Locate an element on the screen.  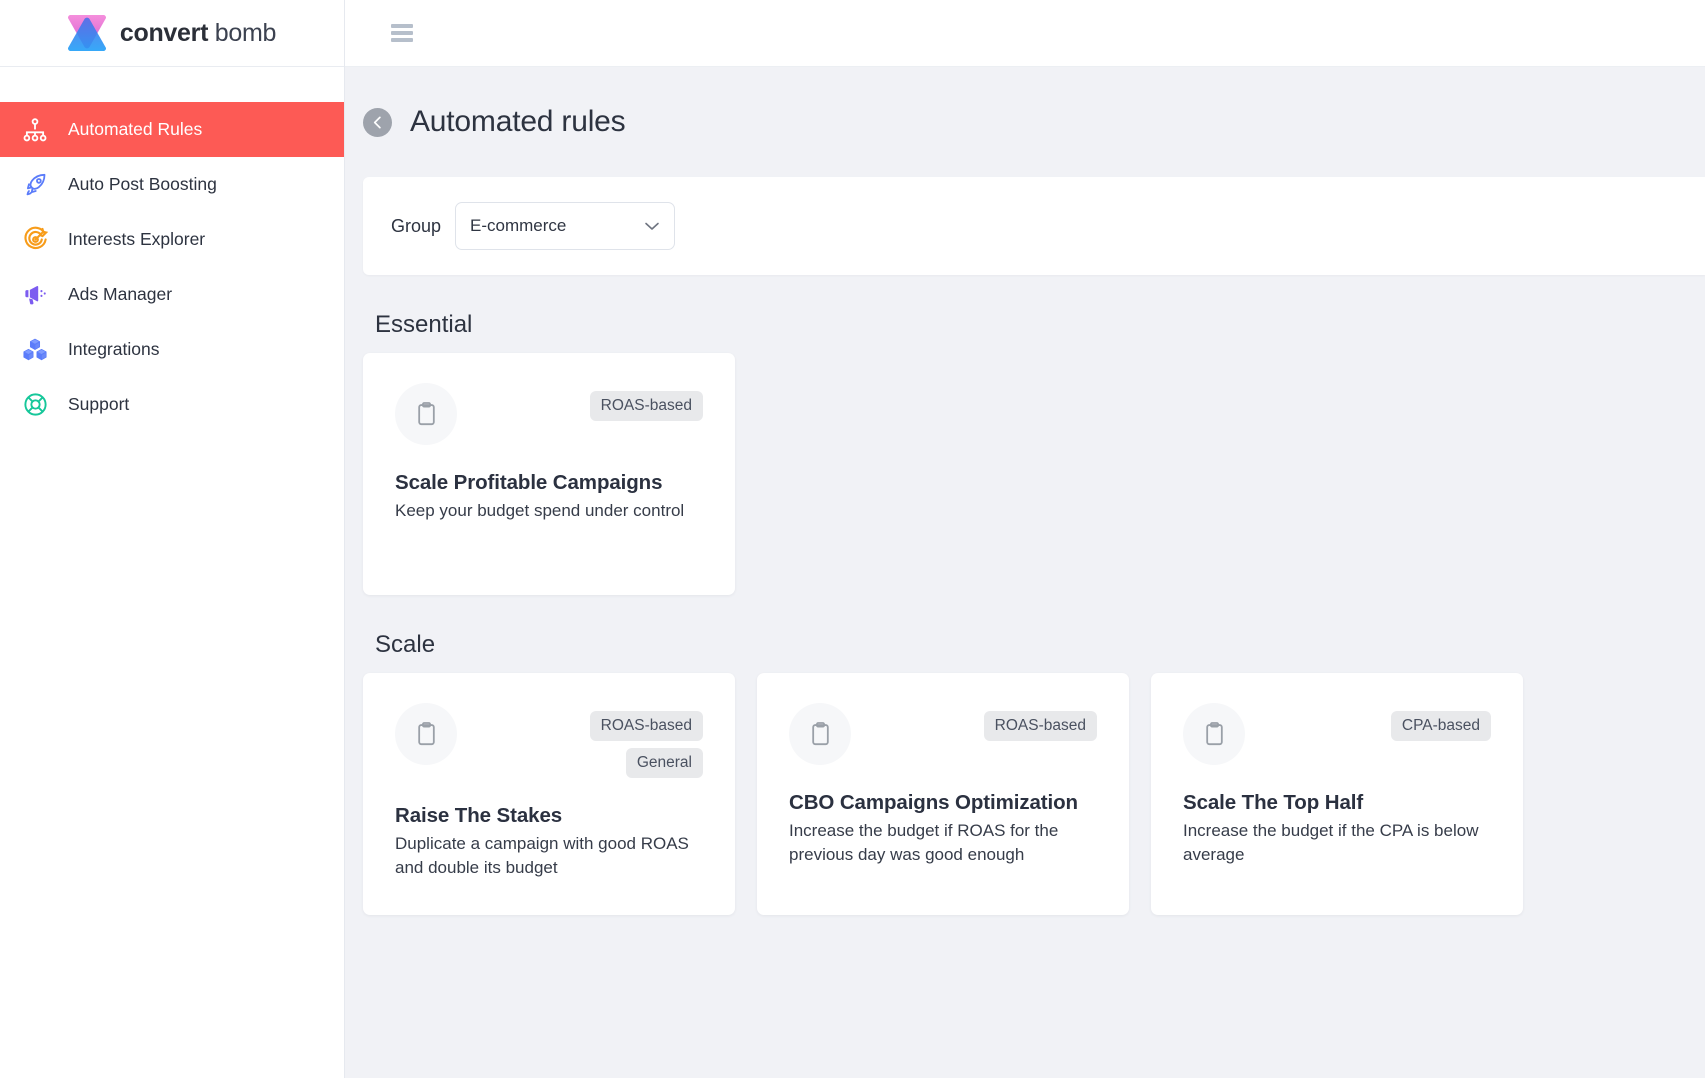
hourglass-logo-icon is located at coordinates (86, 33).